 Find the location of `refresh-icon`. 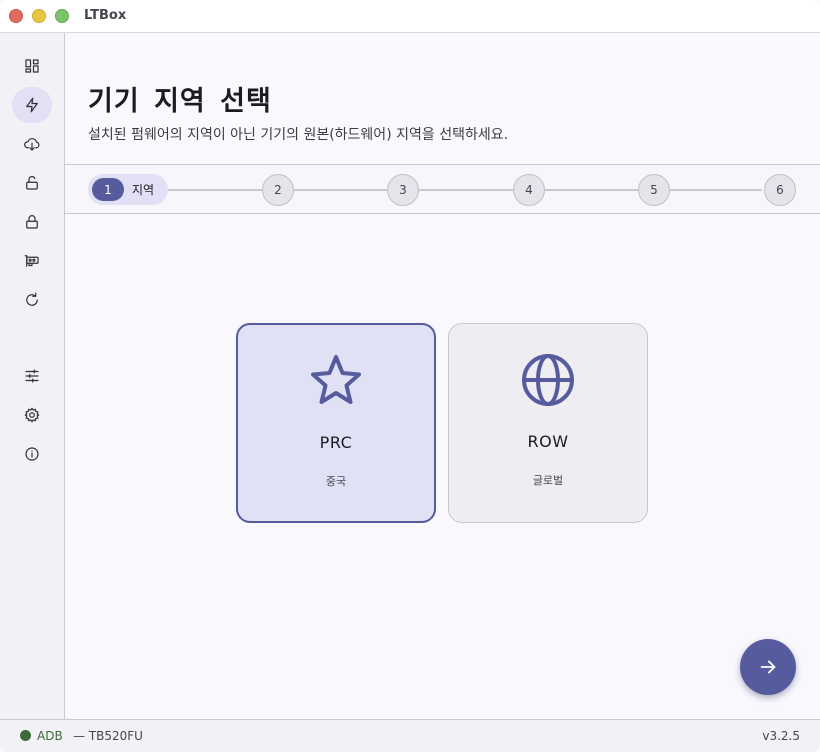

refresh-icon is located at coordinates (32, 299).